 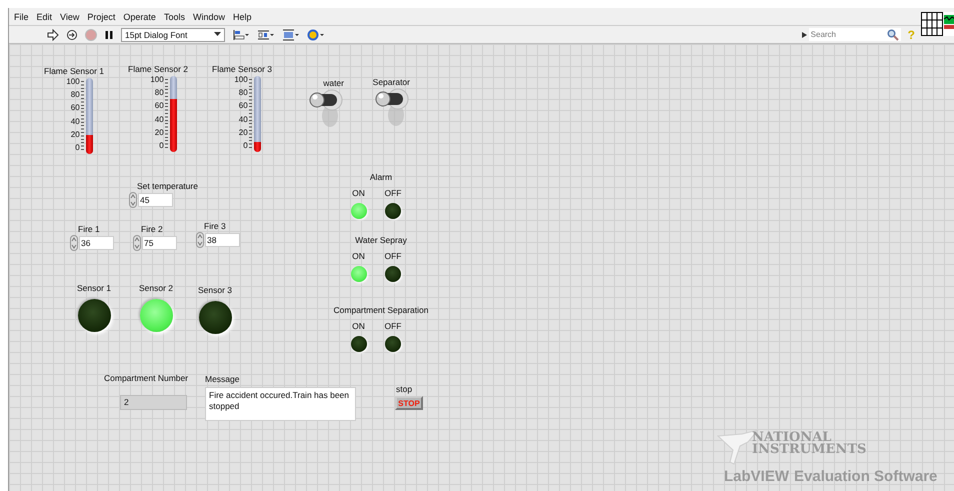 What do you see at coordinates (242, 17) in the screenshot?
I see `menu-item: Help` at bounding box center [242, 17].